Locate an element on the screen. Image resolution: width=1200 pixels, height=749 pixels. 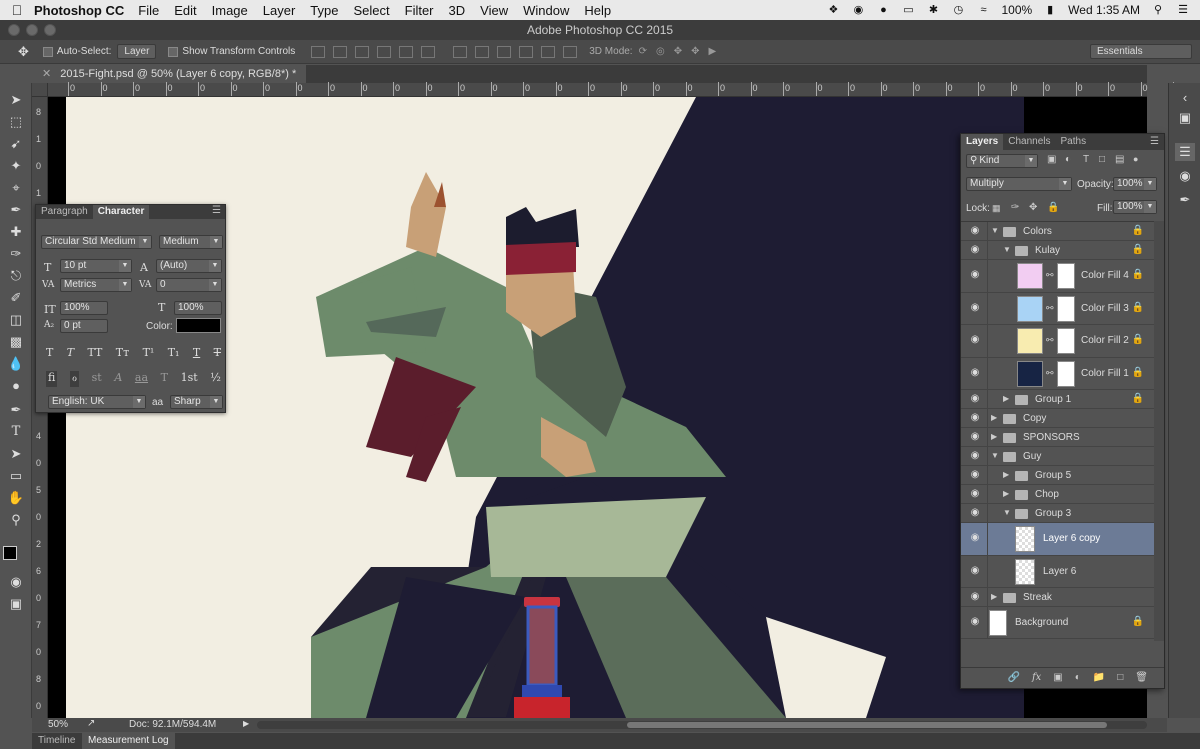
font-family-field: Circular Std Medium ▼ is located at coordinates (96, 242).